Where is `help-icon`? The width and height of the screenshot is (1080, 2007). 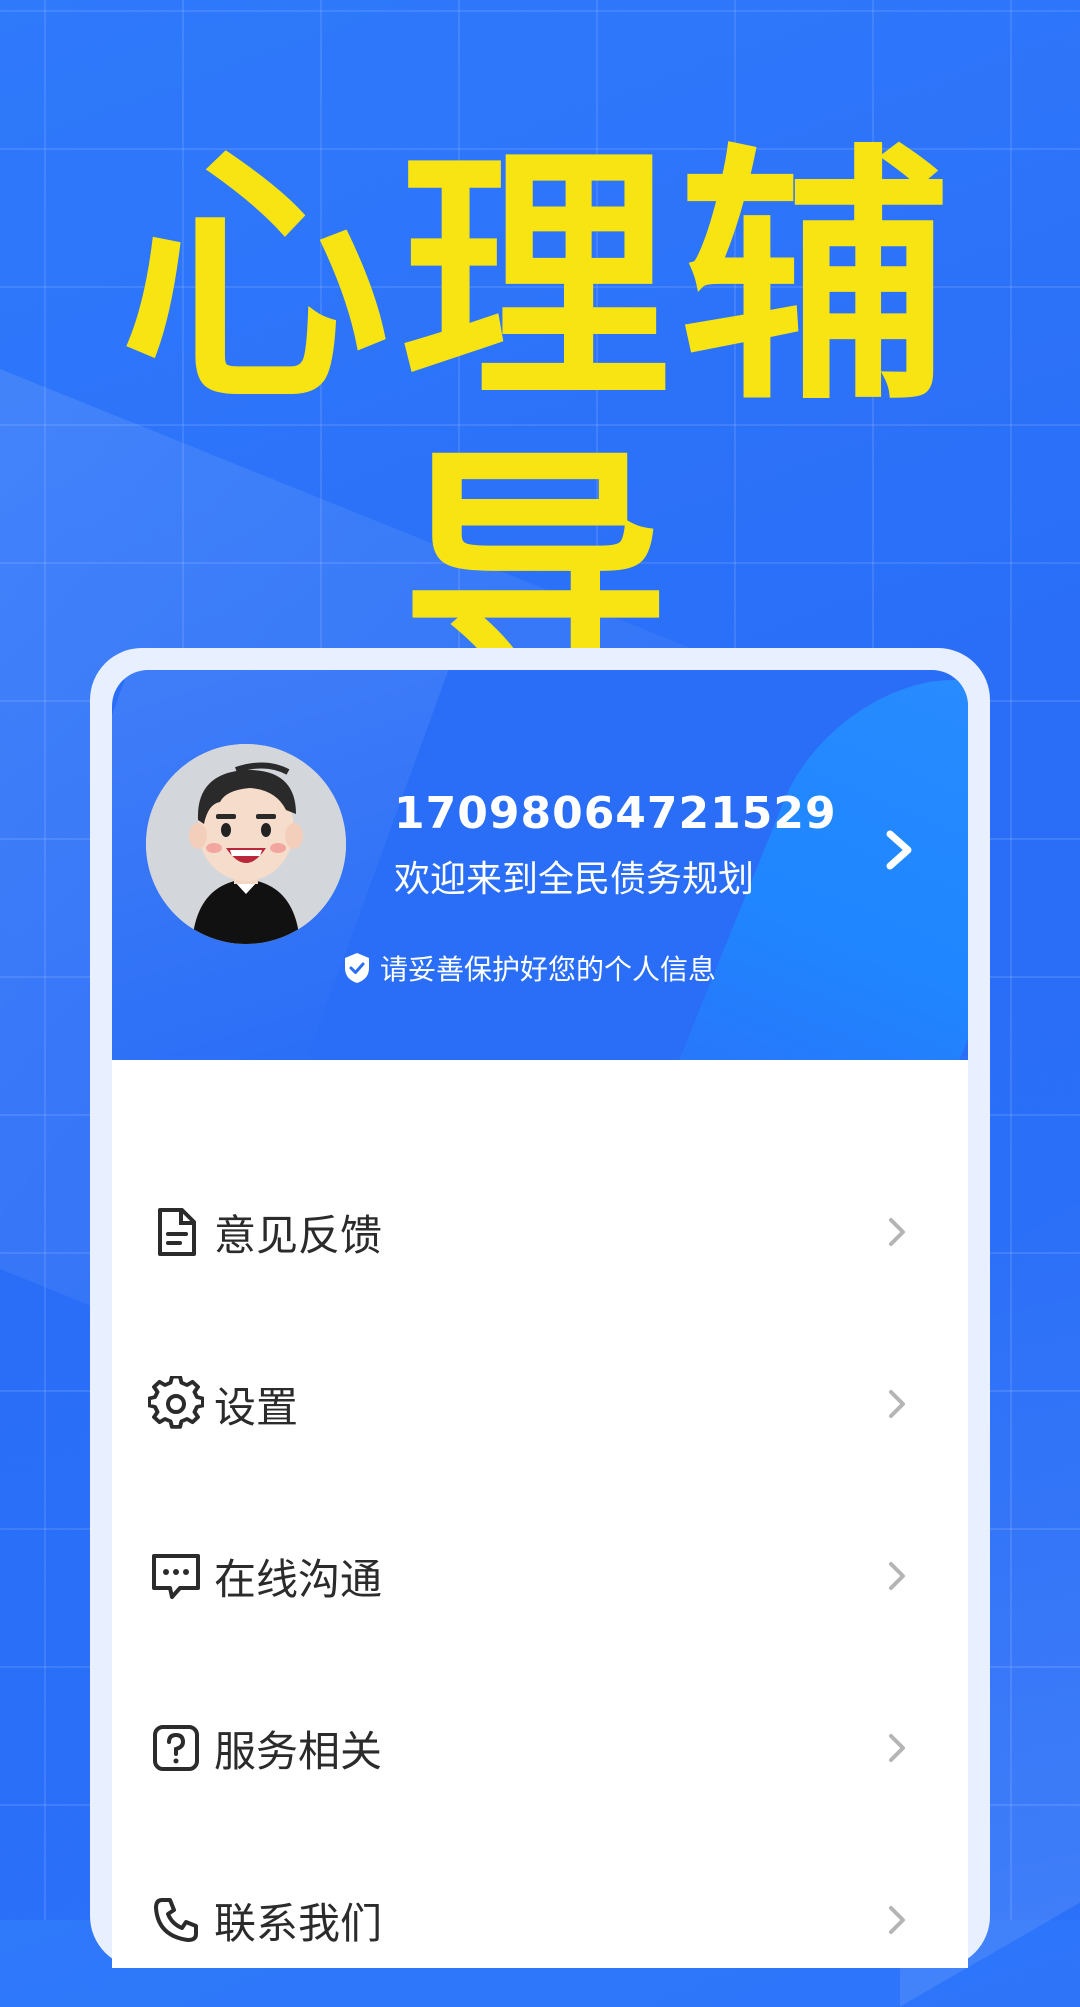
help-icon is located at coordinates (176, 1748).